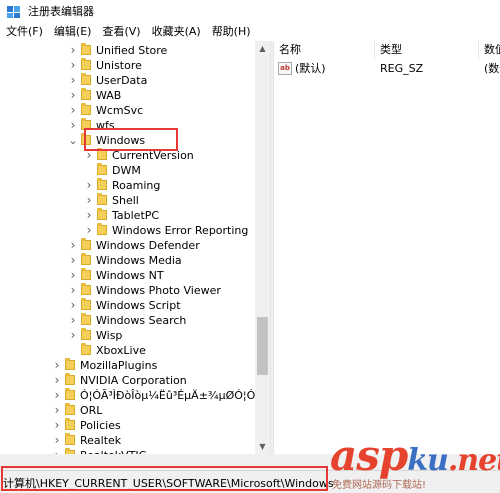 The height and width of the screenshot is (493, 500). Describe the element at coordinates (379, 485) in the screenshot. I see `watermark-subtitle: 免费网站源码下载站!` at that location.